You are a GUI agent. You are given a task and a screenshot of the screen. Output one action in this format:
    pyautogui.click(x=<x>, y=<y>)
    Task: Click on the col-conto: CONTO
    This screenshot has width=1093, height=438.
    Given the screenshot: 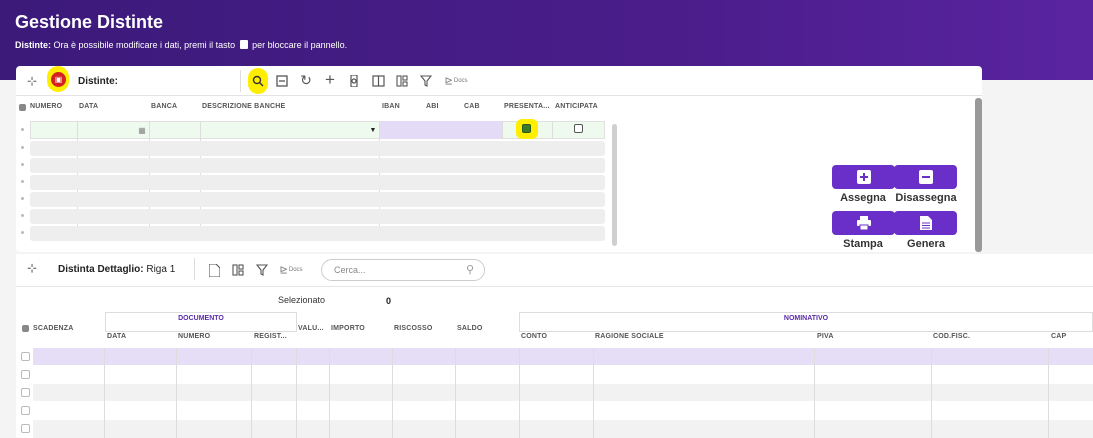 What is the action you would take?
    pyautogui.click(x=534, y=336)
    